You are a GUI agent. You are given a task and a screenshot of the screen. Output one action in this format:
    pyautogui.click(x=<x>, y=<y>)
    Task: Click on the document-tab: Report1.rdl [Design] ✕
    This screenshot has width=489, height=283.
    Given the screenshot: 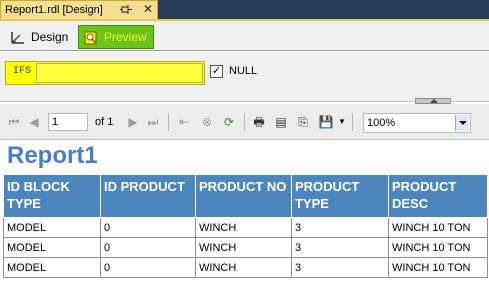 What is the action you would take?
    pyautogui.click(x=79, y=9)
    